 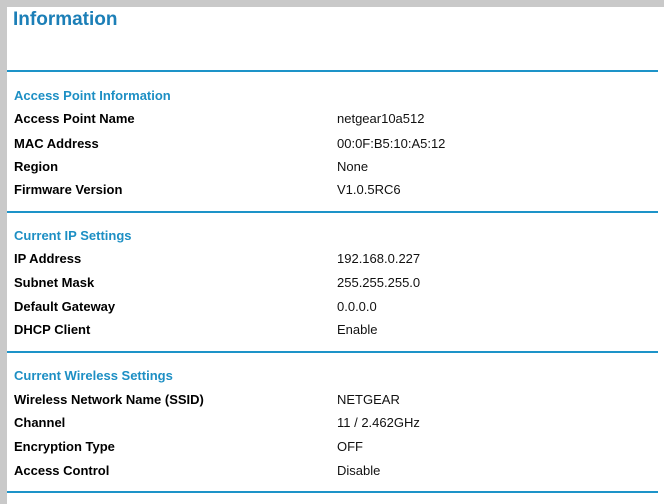 What do you see at coordinates (93, 375) in the screenshot?
I see `section-heading-wireless-settings: Current Wireless Settings` at bounding box center [93, 375].